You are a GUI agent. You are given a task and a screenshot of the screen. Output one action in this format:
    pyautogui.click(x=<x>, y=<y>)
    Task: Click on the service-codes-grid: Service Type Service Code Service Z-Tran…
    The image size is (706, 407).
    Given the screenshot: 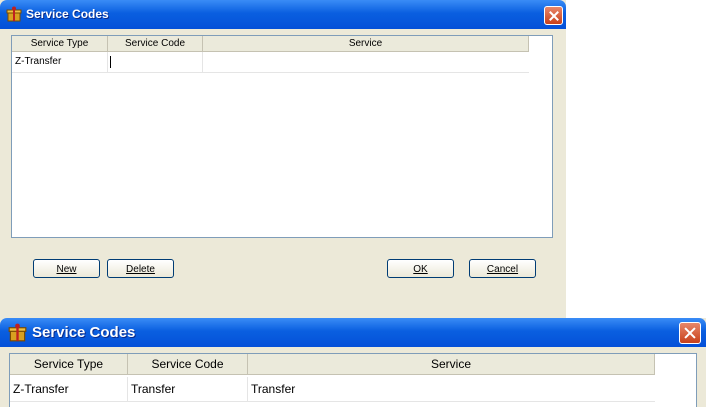 What is the action you would take?
    pyautogui.click(x=353, y=380)
    